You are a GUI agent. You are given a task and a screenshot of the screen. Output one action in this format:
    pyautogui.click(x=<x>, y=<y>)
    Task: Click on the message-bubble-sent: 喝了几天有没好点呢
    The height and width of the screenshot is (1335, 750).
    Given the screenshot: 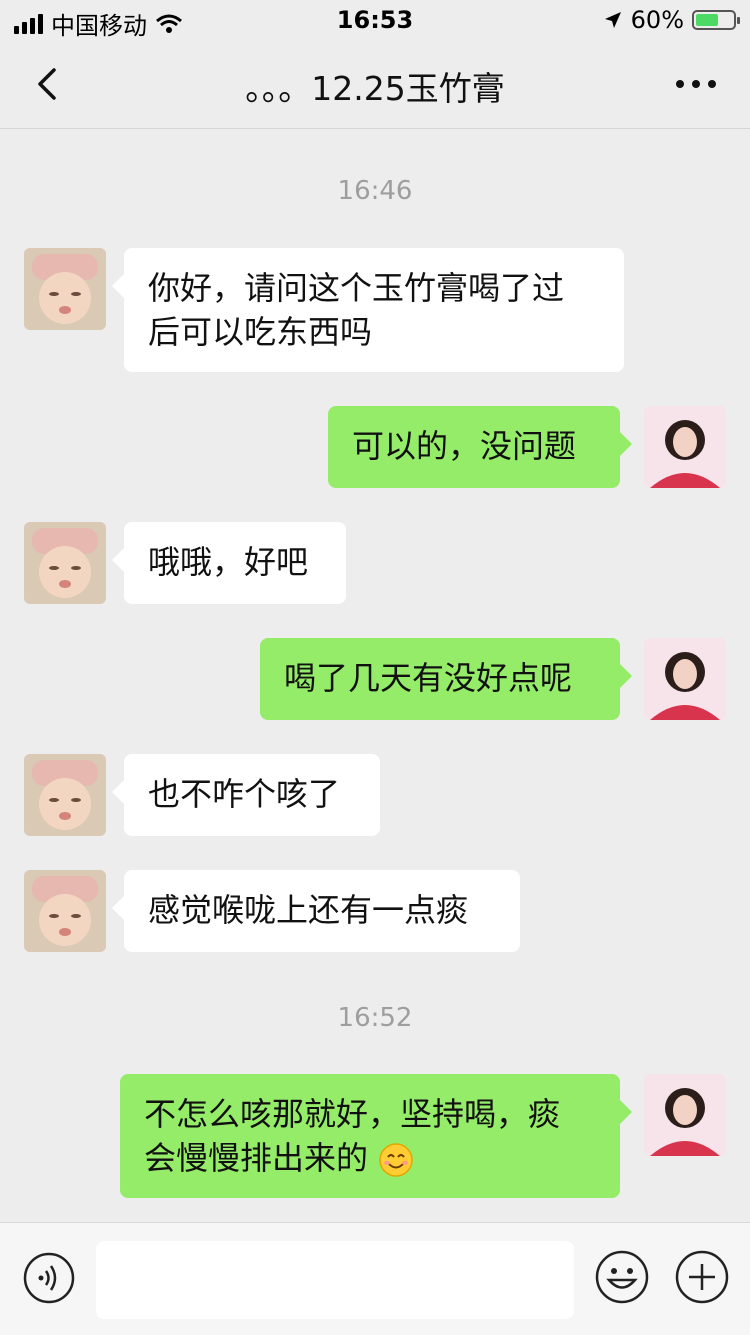 What is the action you would take?
    pyautogui.click(x=446, y=679)
    